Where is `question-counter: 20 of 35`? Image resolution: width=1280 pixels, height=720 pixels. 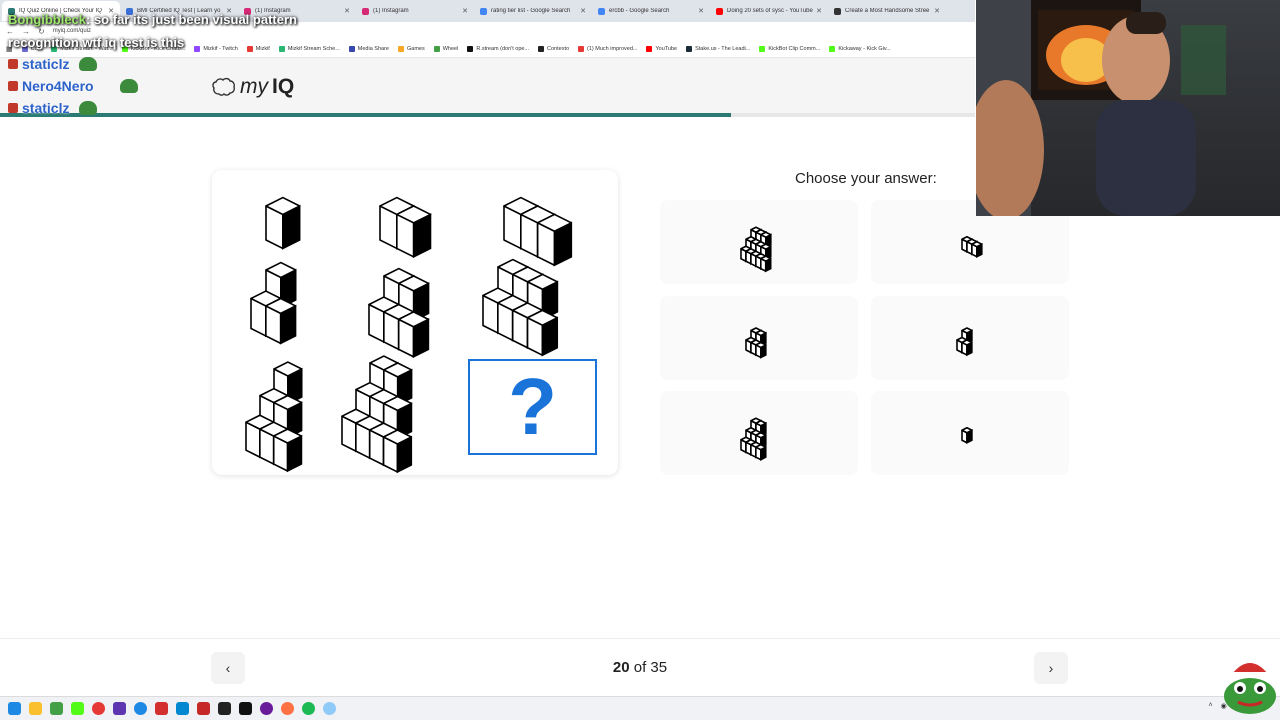
question-counter: 20 of 35 is located at coordinates (640, 667).